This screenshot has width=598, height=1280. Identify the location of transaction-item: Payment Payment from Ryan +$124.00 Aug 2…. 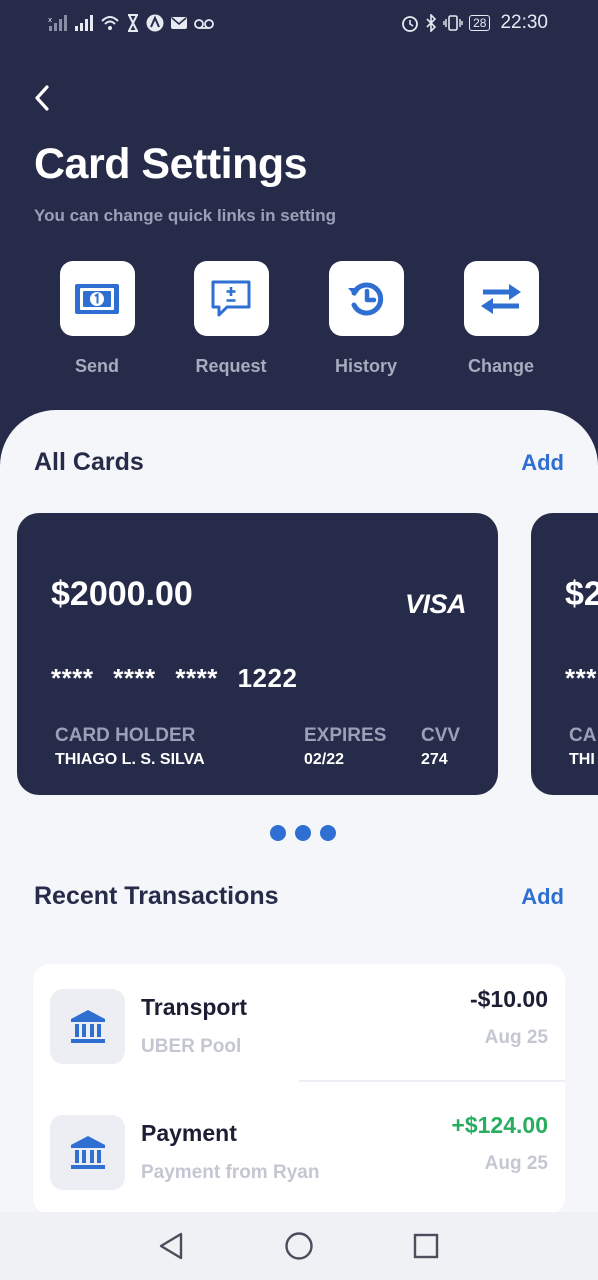
(299, 1150).